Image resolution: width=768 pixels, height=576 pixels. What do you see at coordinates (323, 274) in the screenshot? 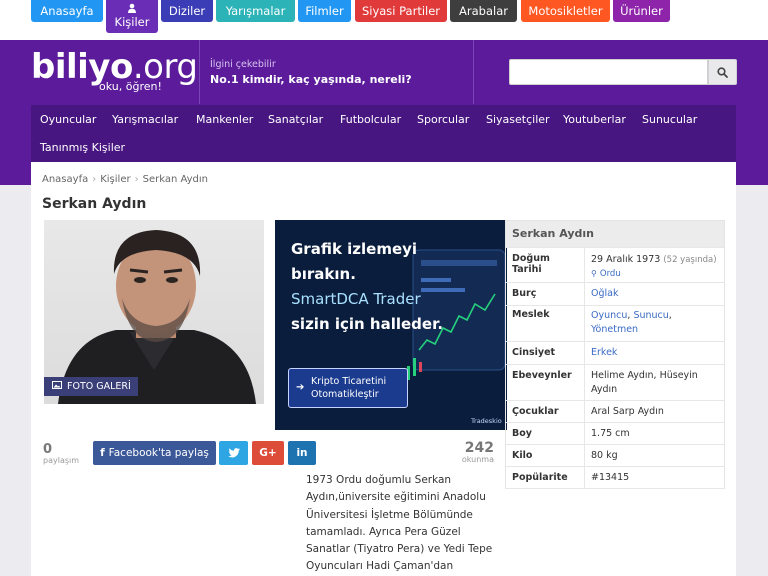
I see `ad-line-2: bırakın.` at bounding box center [323, 274].